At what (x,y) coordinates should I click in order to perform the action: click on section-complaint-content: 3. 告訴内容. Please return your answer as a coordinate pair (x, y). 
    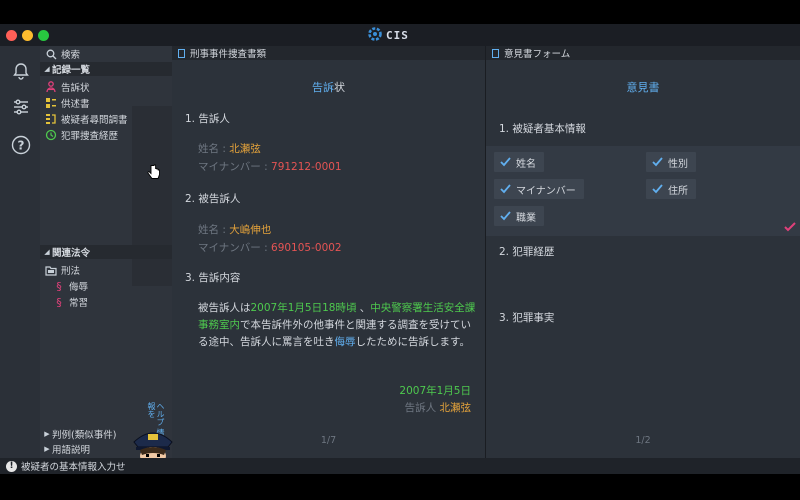
    Looking at the image, I should click on (213, 278).